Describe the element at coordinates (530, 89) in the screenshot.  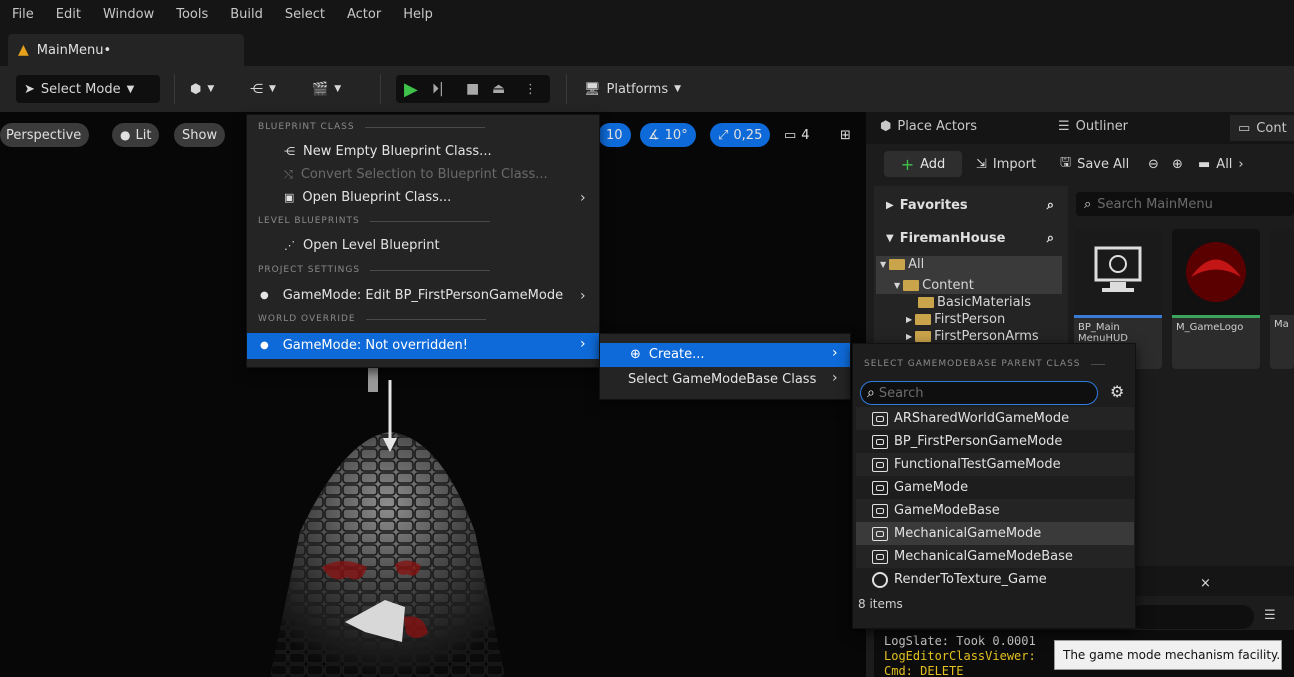
I see `more-options-icon: ⋮` at that location.